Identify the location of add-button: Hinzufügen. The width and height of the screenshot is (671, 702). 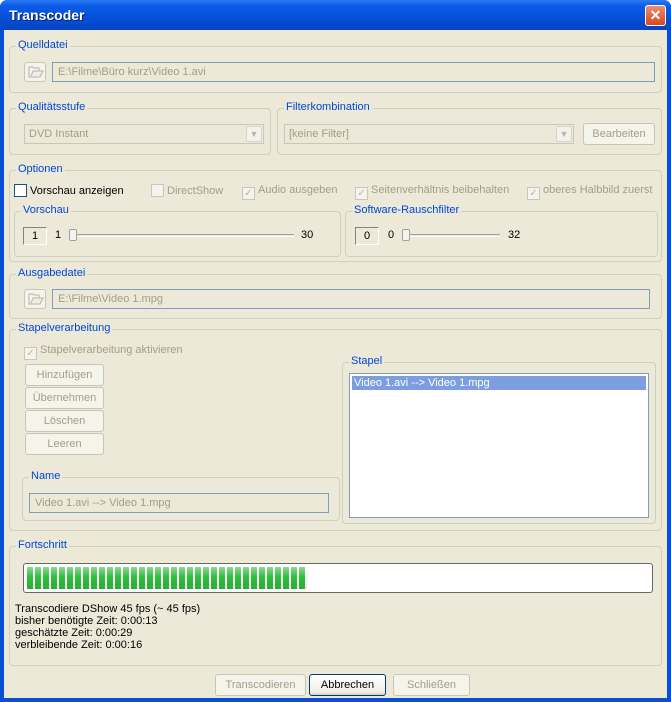
(64, 375).